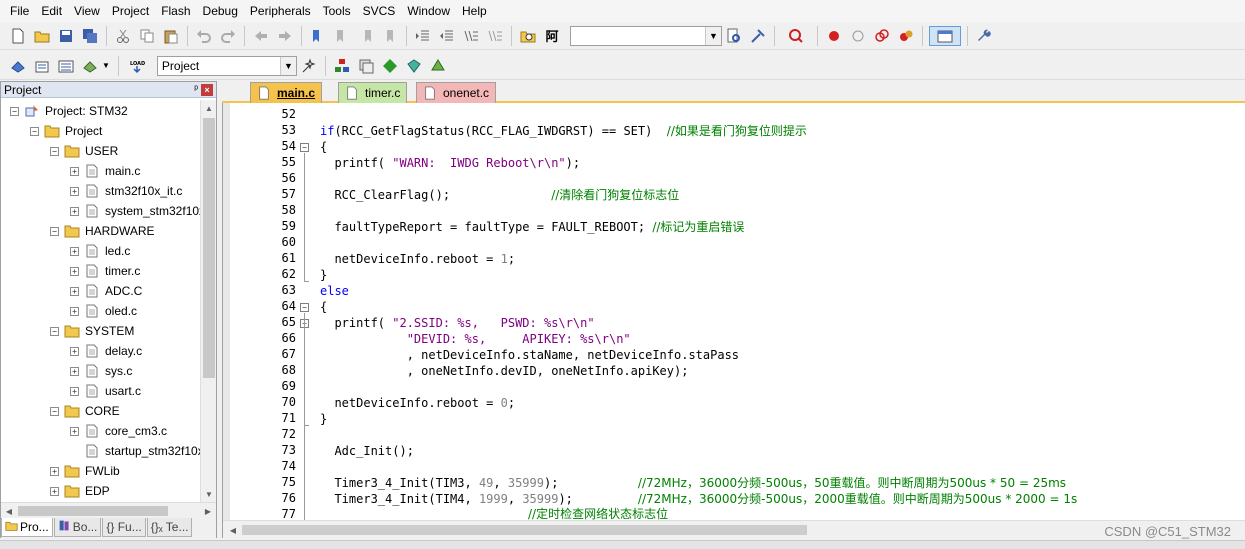 This screenshot has width=1245, height=549. Describe the element at coordinates (105, 391) in the screenshot. I see `tree-file-item: + usart.c` at that location.